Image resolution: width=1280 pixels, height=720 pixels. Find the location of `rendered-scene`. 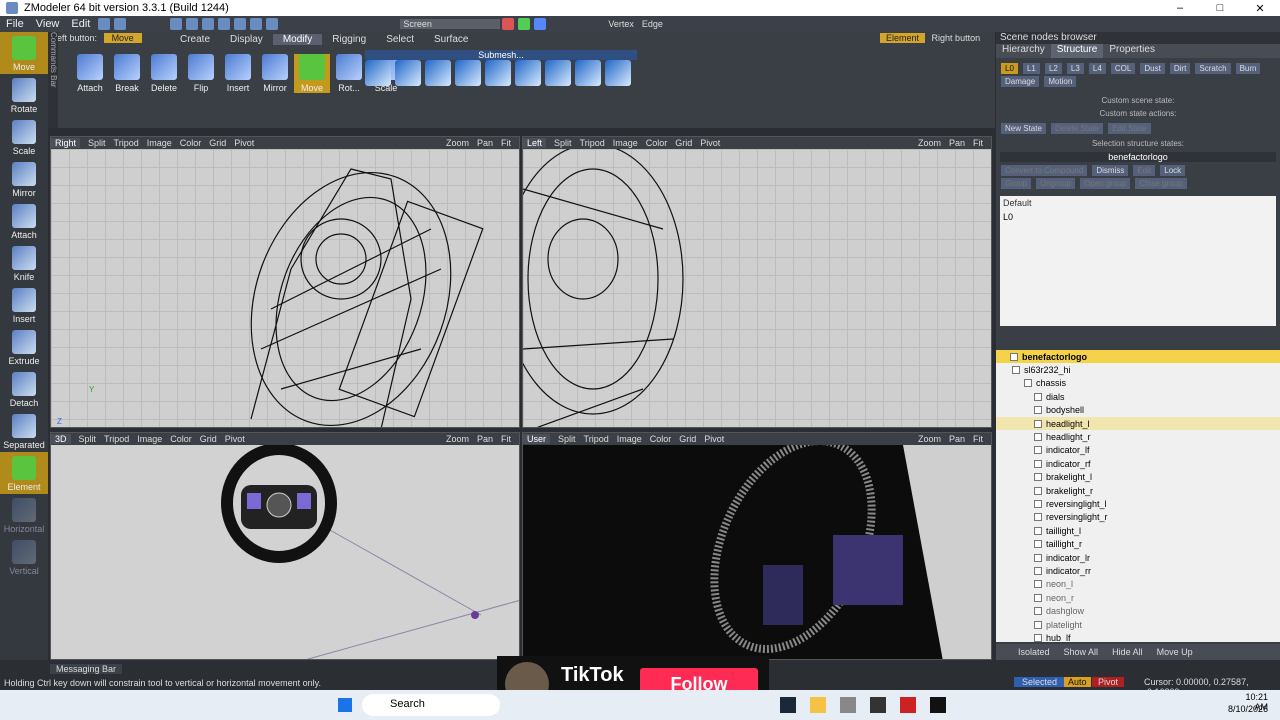

rendered-scene is located at coordinates (757, 548).